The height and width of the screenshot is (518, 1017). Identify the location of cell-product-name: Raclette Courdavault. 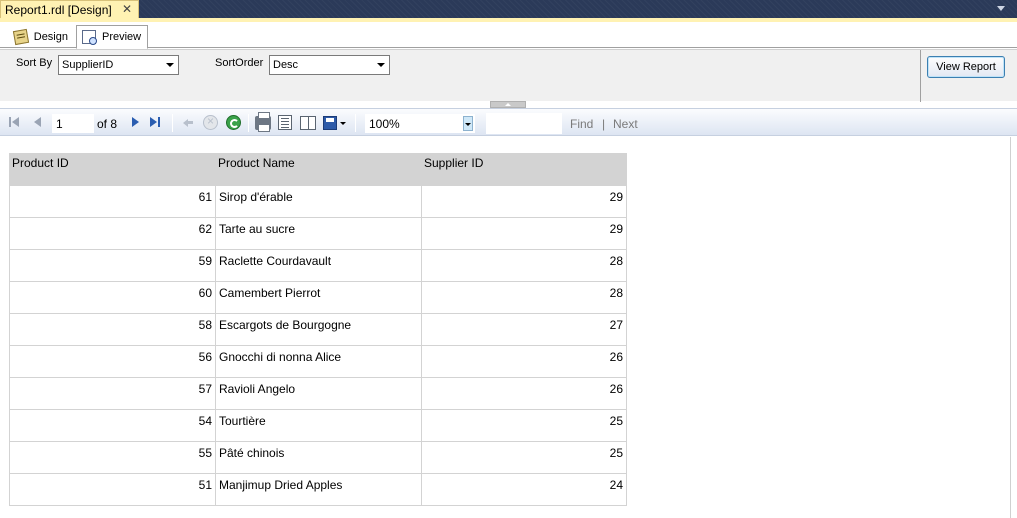
(318, 265).